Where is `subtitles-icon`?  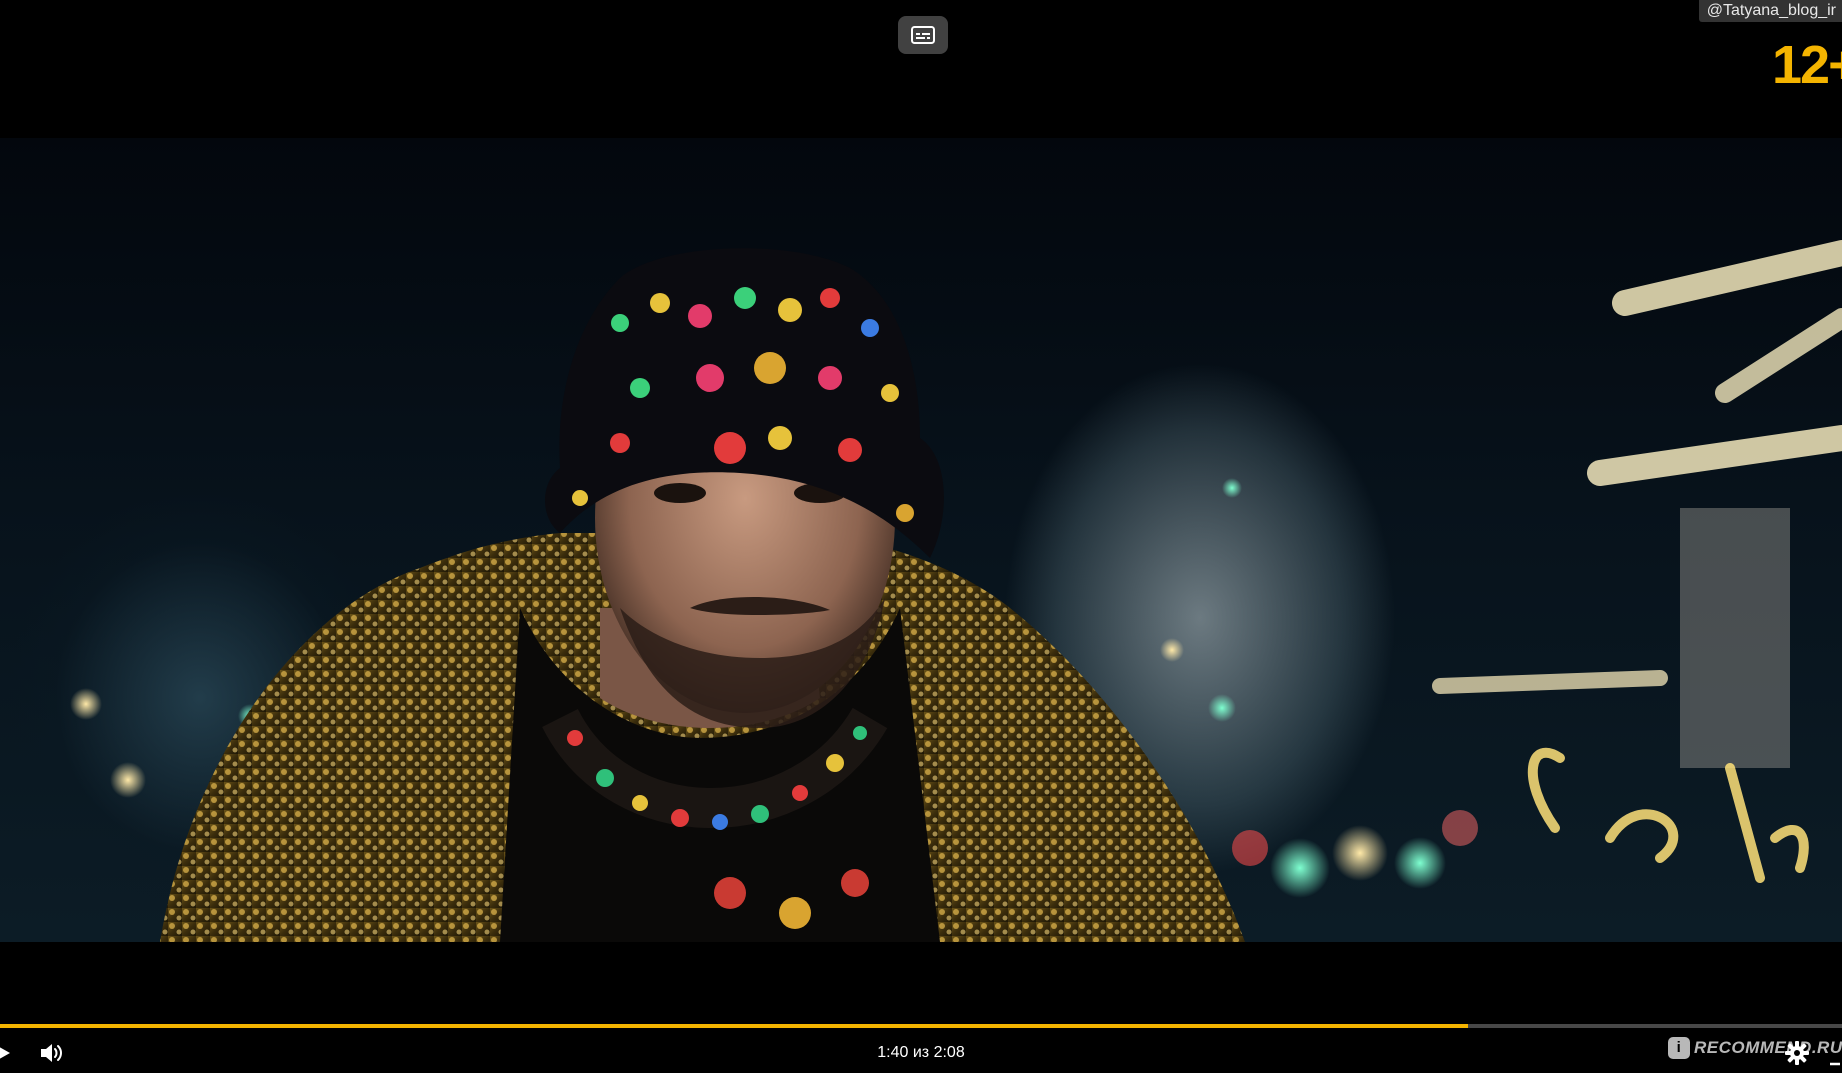 subtitles-icon is located at coordinates (923, 35).